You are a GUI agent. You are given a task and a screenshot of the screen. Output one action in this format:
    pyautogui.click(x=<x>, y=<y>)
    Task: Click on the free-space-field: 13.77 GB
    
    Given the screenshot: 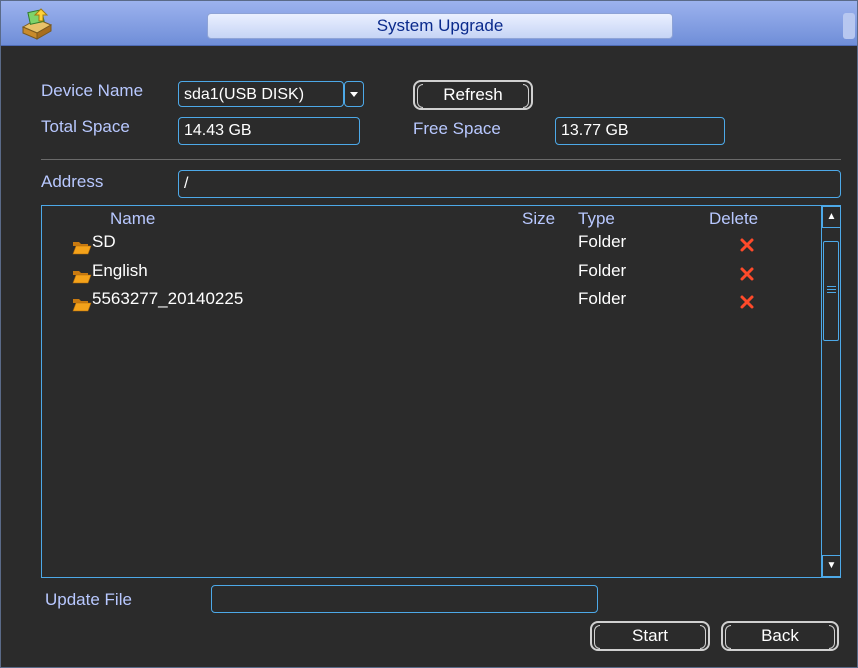 What is the action you would take?
    pyautogui.click(x=640, y=131)
    